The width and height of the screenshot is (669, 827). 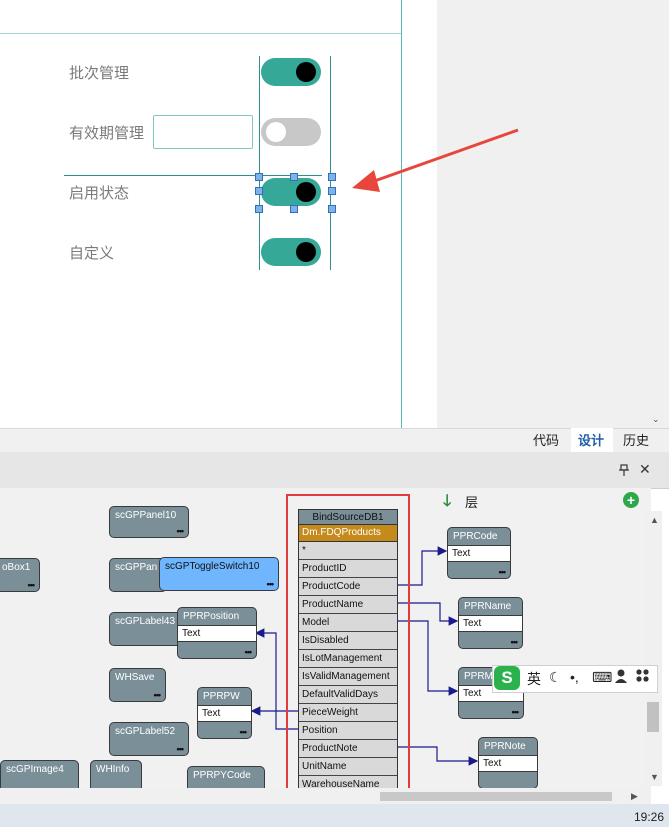 What do you see at coordinates (621, 677) in the screenshot?
I see `user-icon` at bounding box center [621, 677].